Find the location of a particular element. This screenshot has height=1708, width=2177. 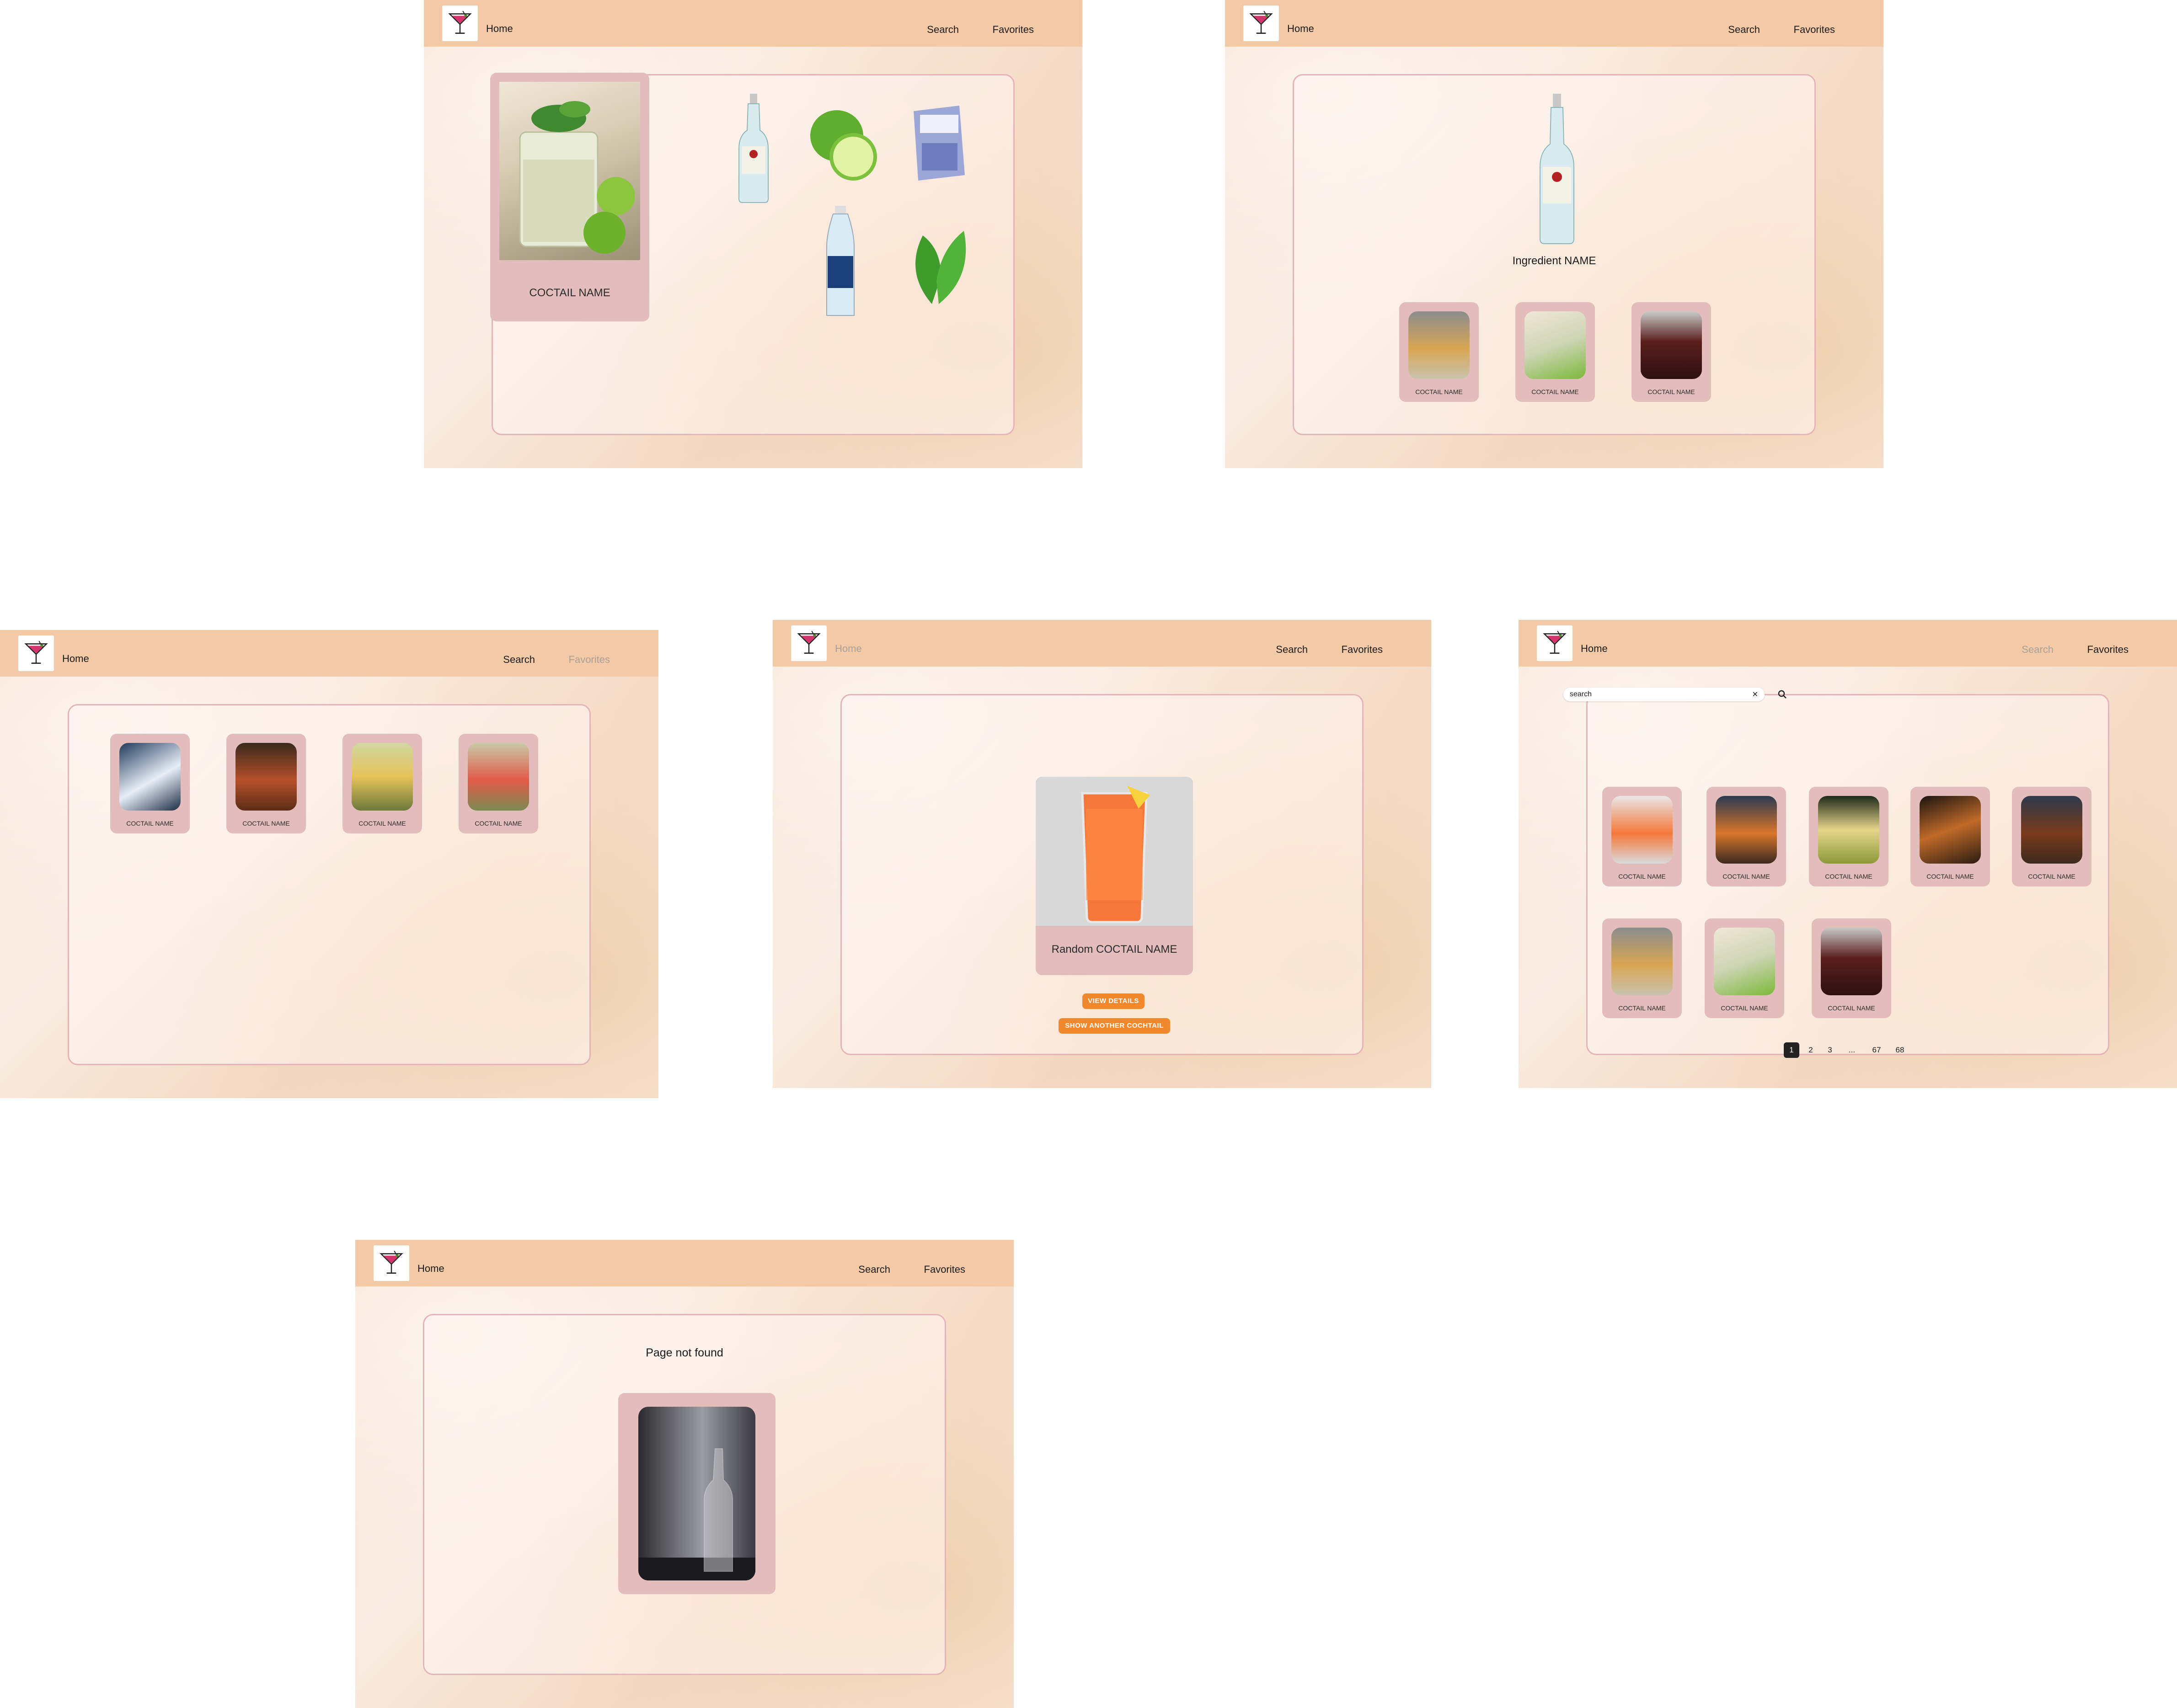

random-cocktail-name: Random COCTAIL NAME is located at coordinates (1114, 949).